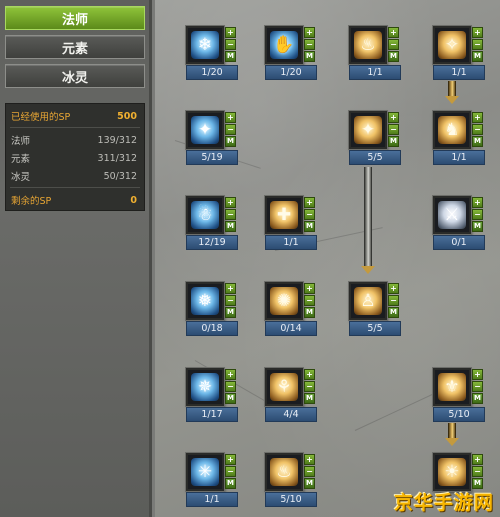 The image size is (500, 517). I want to click on sp-row-mage: 法师 139/312, so click(74, 140).